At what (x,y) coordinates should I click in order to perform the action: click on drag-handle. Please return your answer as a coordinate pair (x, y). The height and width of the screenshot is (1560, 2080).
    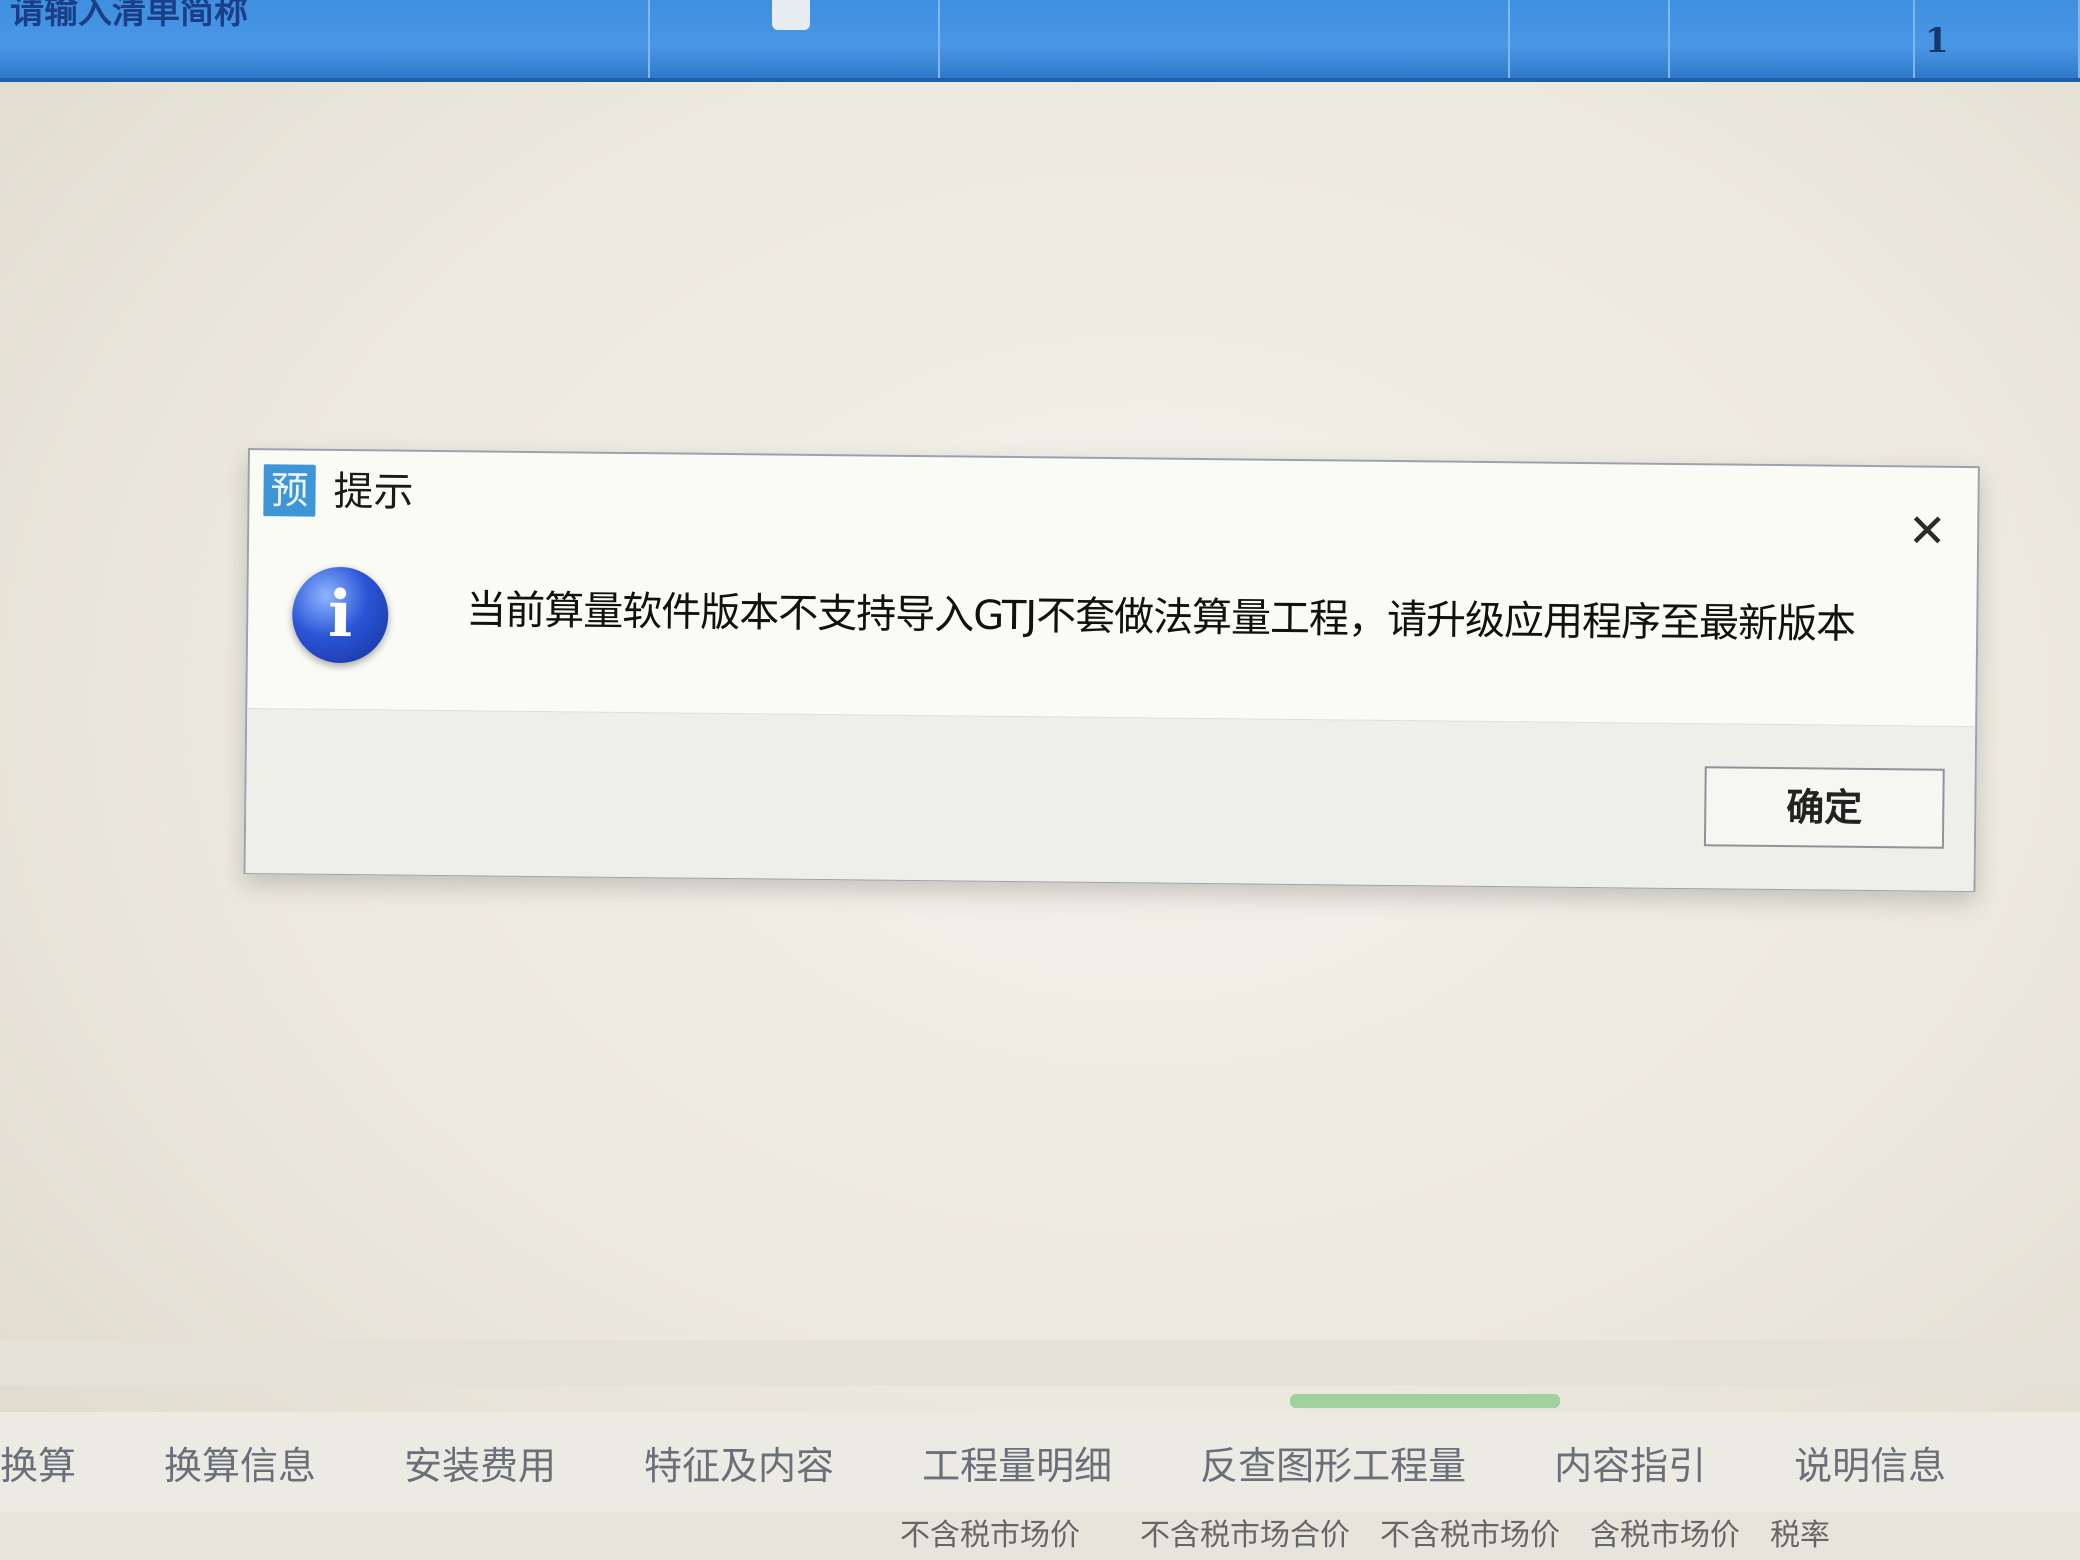
    Looking at the image, I should click on (791, 15).